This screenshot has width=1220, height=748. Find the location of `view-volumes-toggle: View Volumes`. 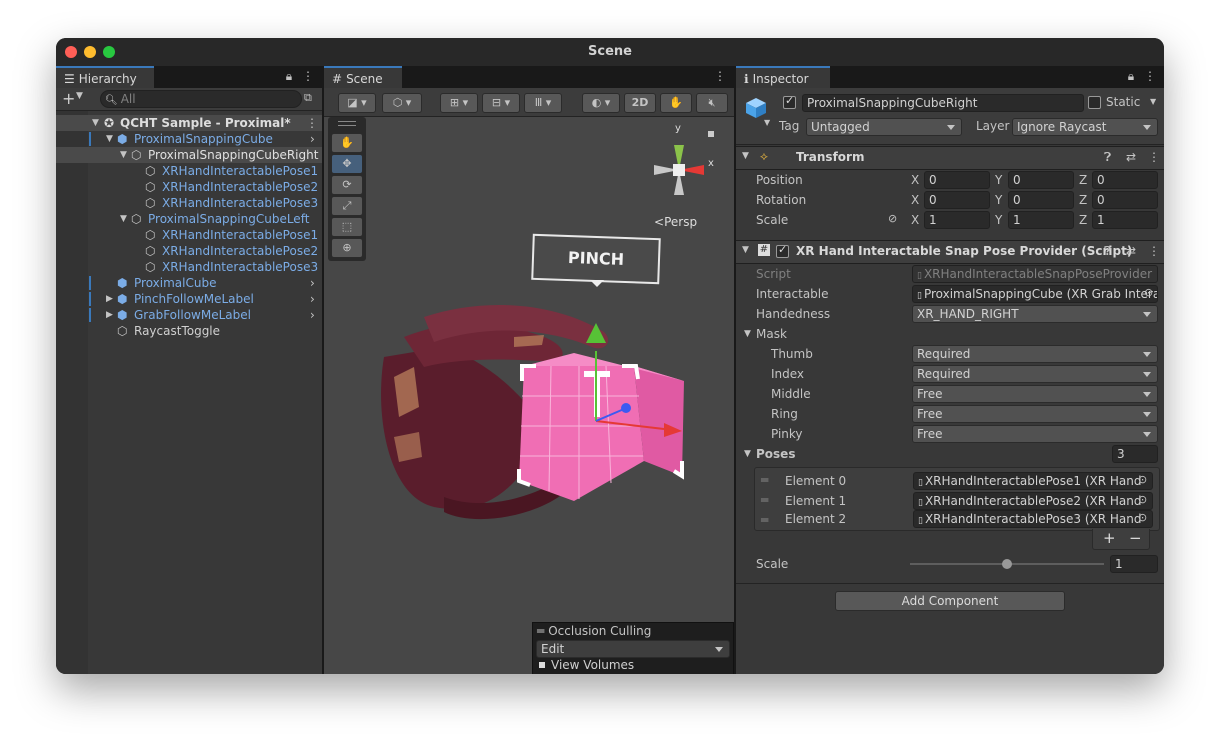

view-volumes-toggle: View Volumes is located at coordinates (586, 665).